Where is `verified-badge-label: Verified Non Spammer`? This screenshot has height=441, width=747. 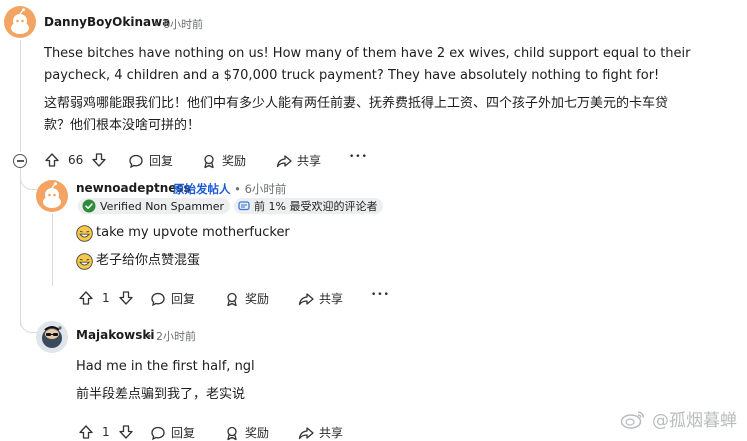
verified-badge-label: Verified Non Spammer is located at coordinates (162, 206).